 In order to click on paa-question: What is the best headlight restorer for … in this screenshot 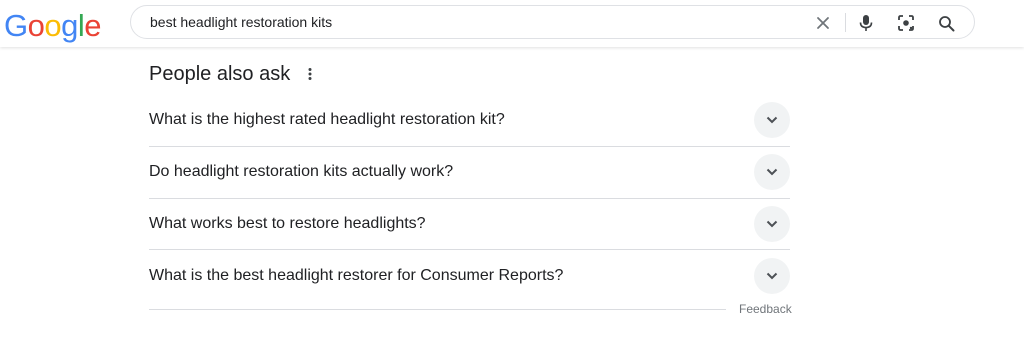, I will do `click(469, 276)`.